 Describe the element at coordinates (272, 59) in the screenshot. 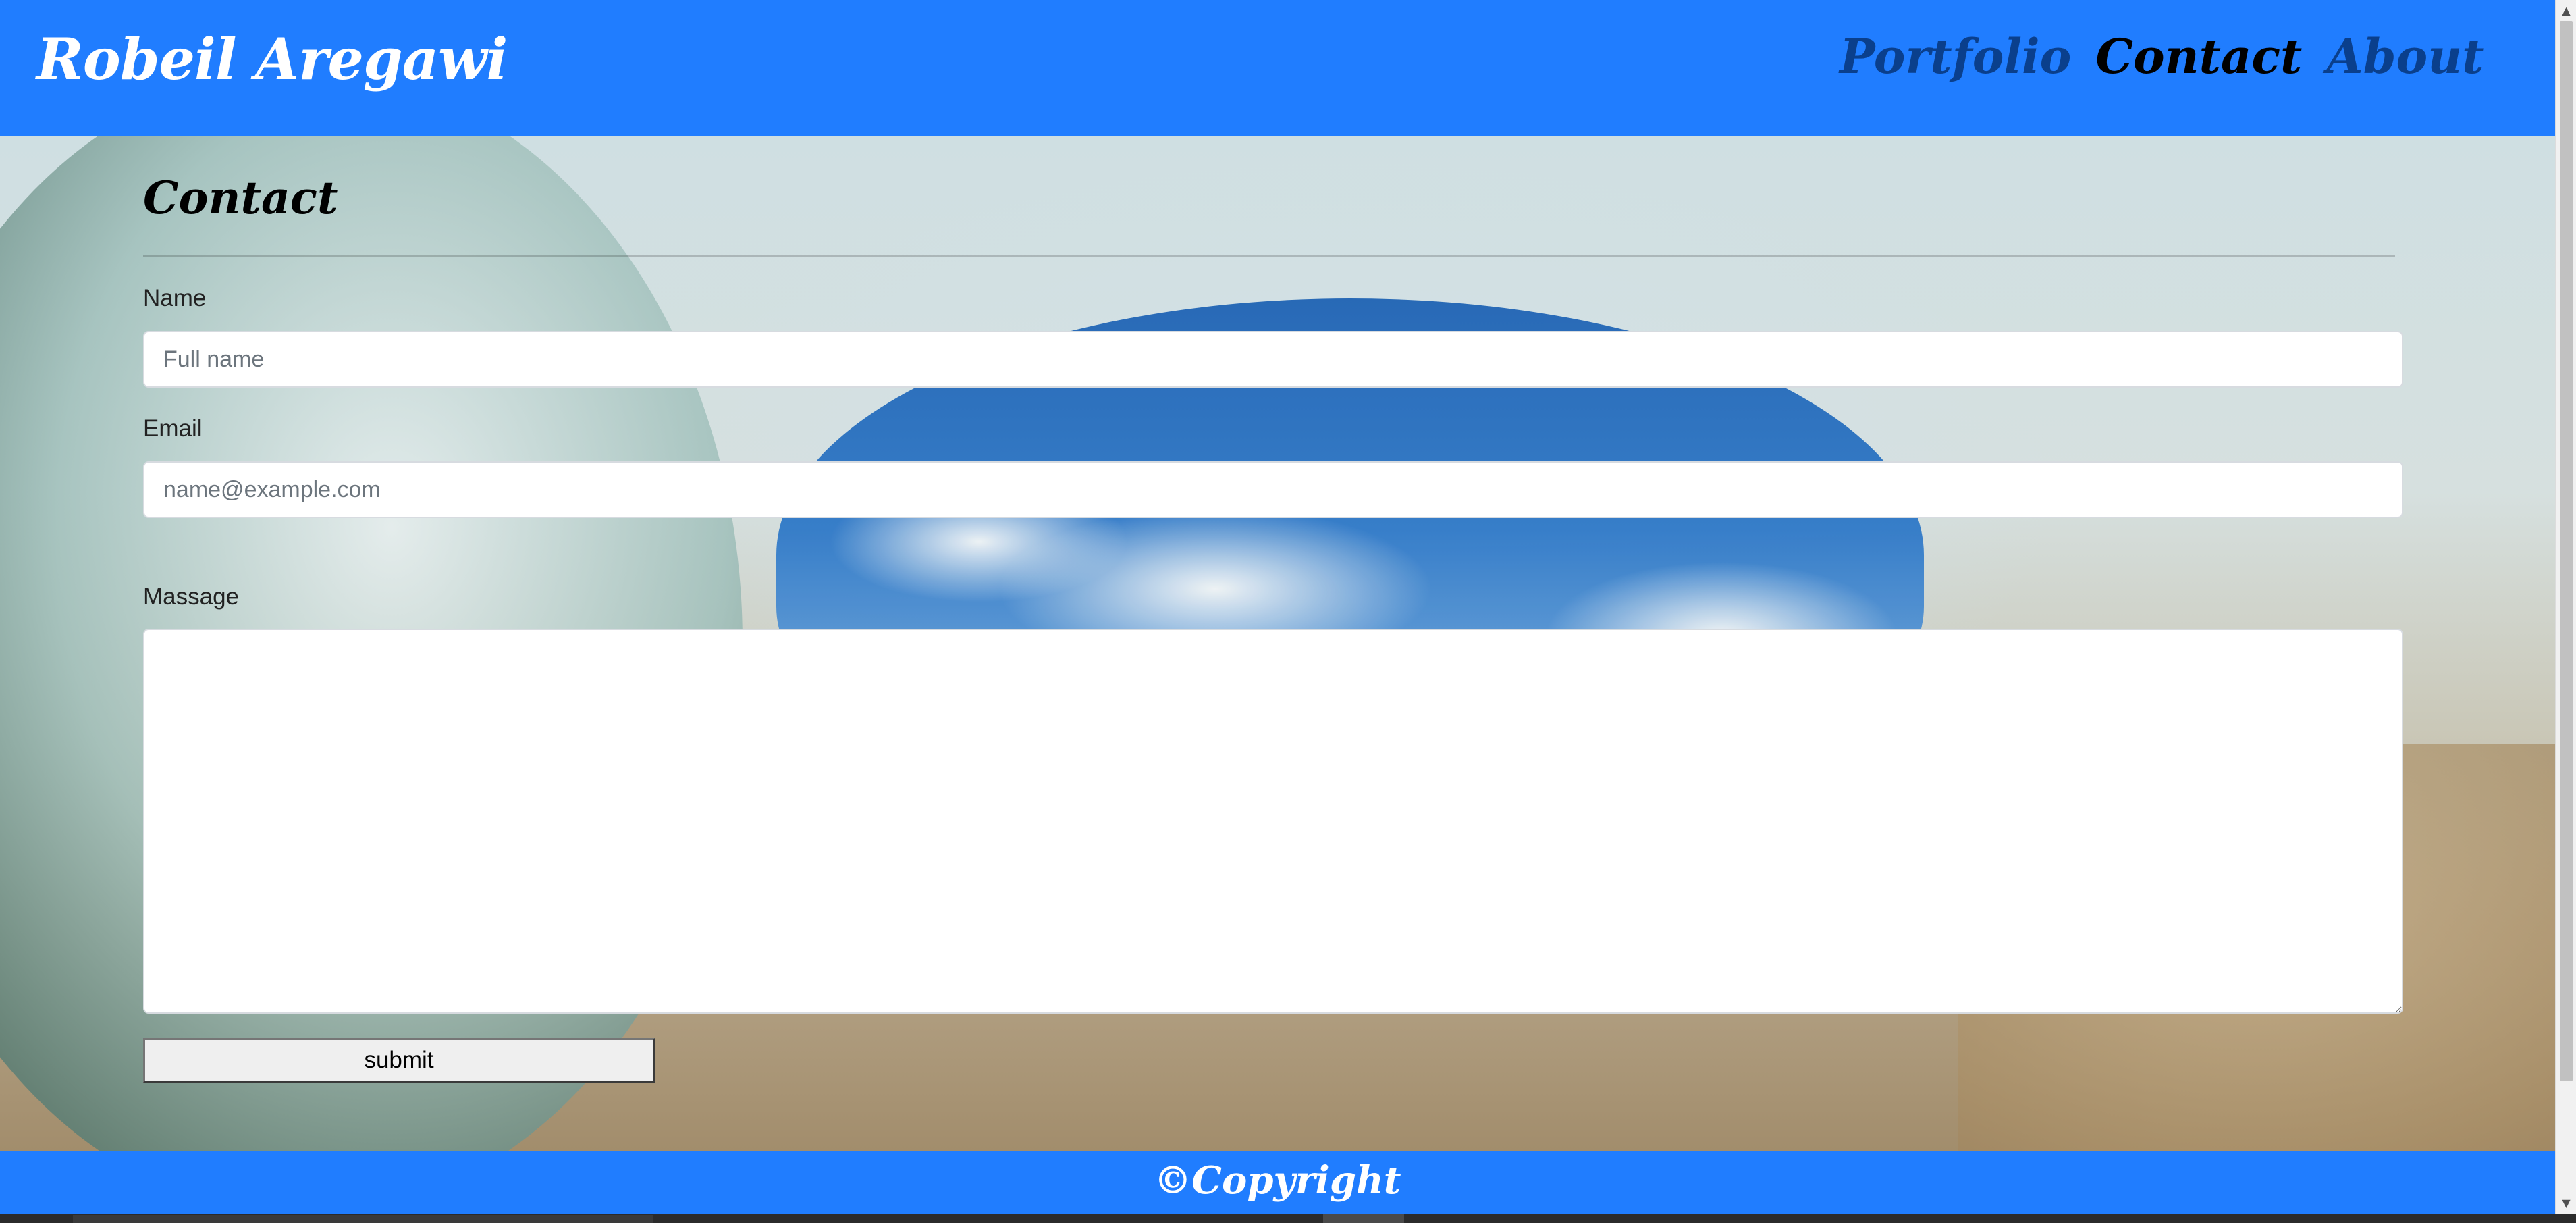

I see `site-brand: Robeil Aregawi` at that location.